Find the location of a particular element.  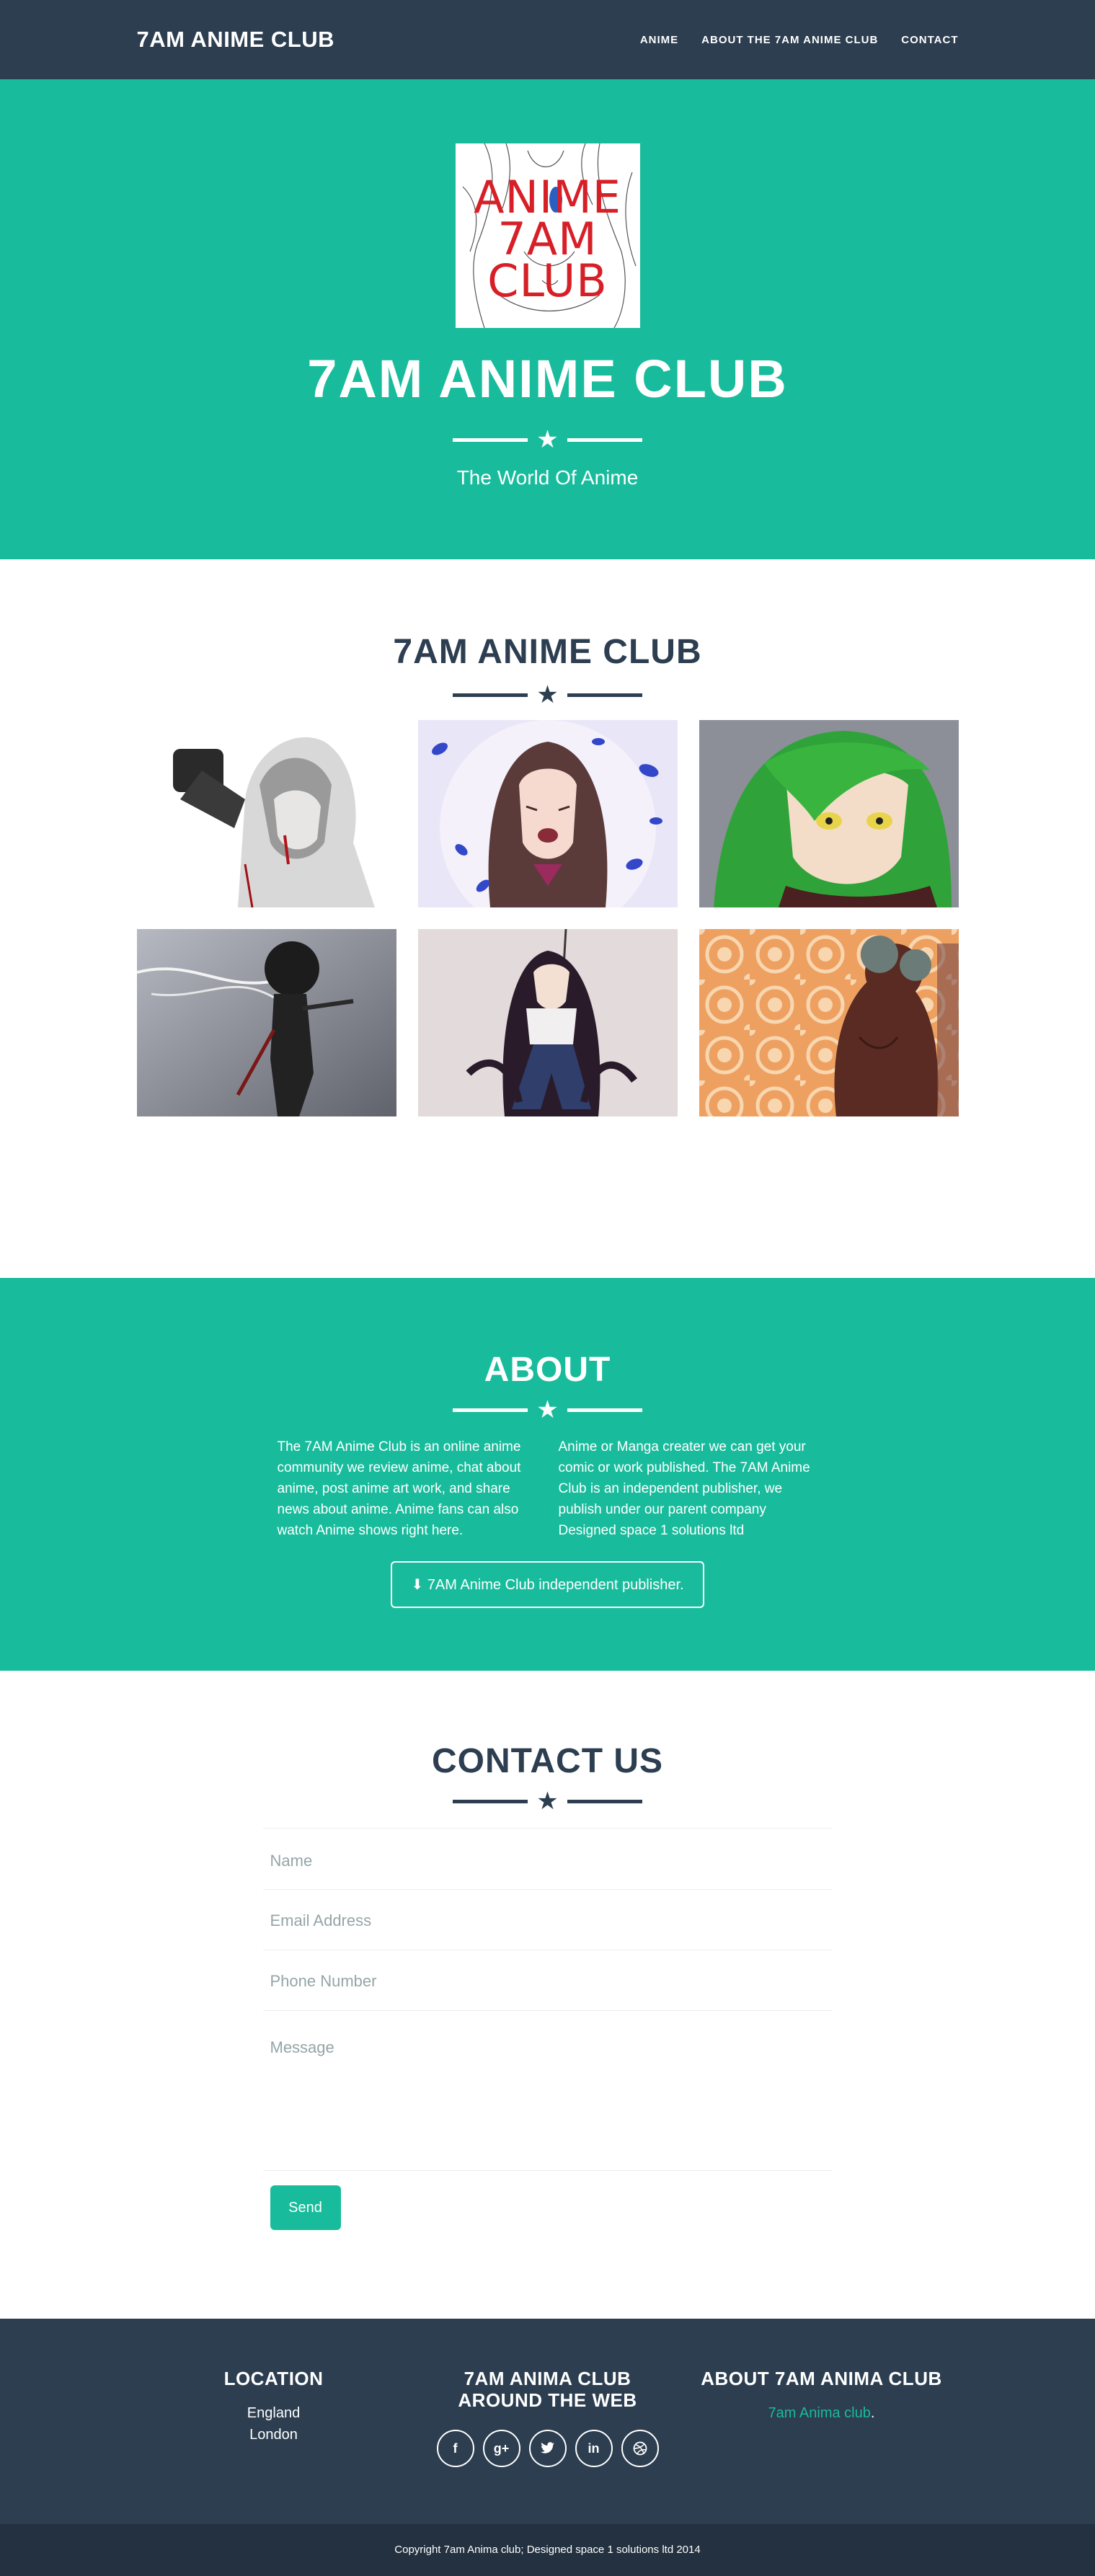

publisher-button: ⬇ 7AM Anime Club independent publisher. is located at coordinates (547, 1584).